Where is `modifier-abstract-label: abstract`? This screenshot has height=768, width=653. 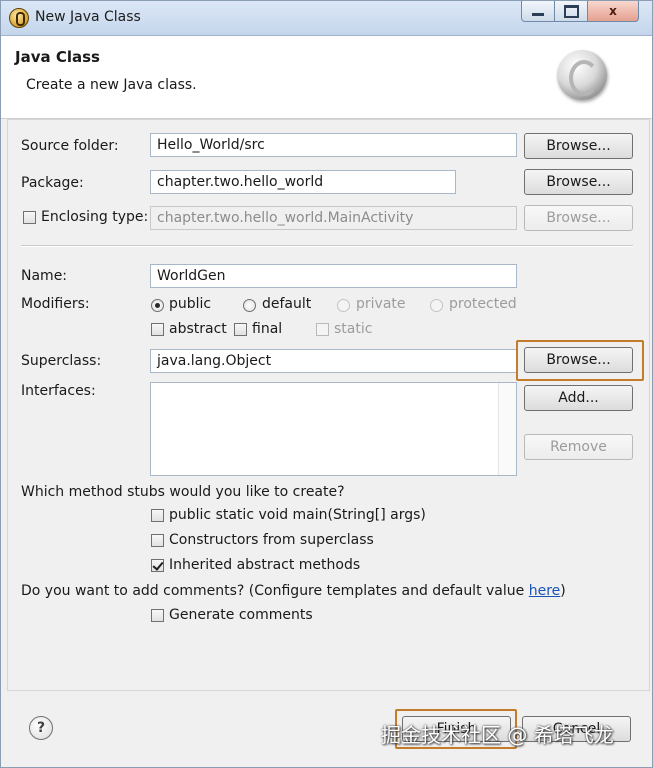
modifier-abstract-label: abstract is located at coordinates (198, 329).